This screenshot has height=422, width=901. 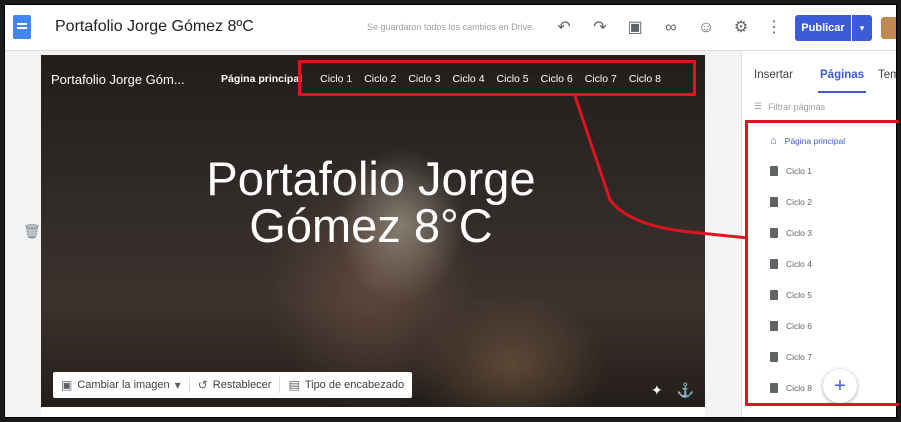 I want to click on filter-icon: ☰, so click(x=758, y=106).